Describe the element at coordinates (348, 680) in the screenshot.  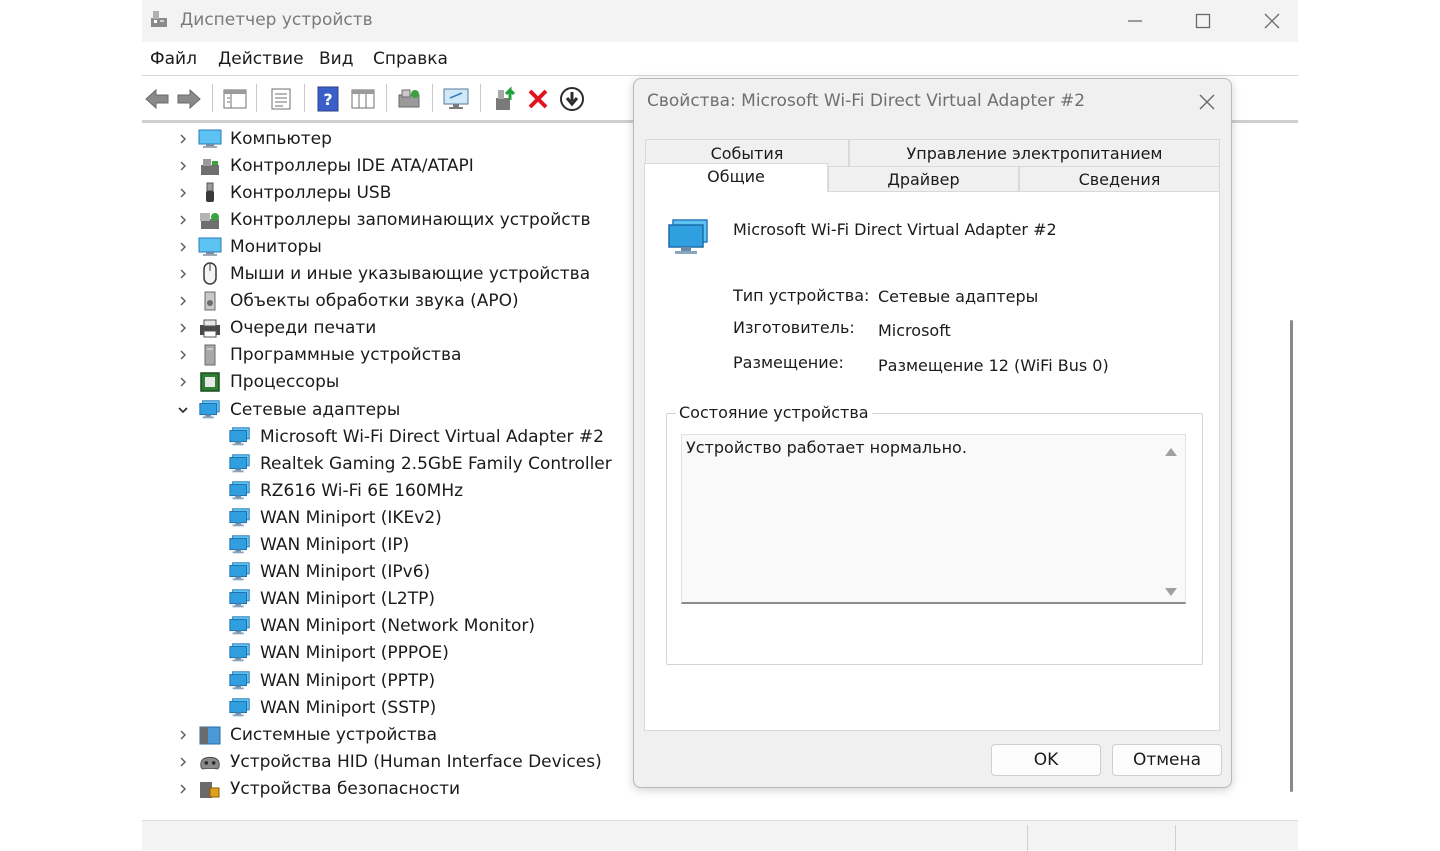
I see `tree-device-label: WAN Miniport (PPTP)` at that location.